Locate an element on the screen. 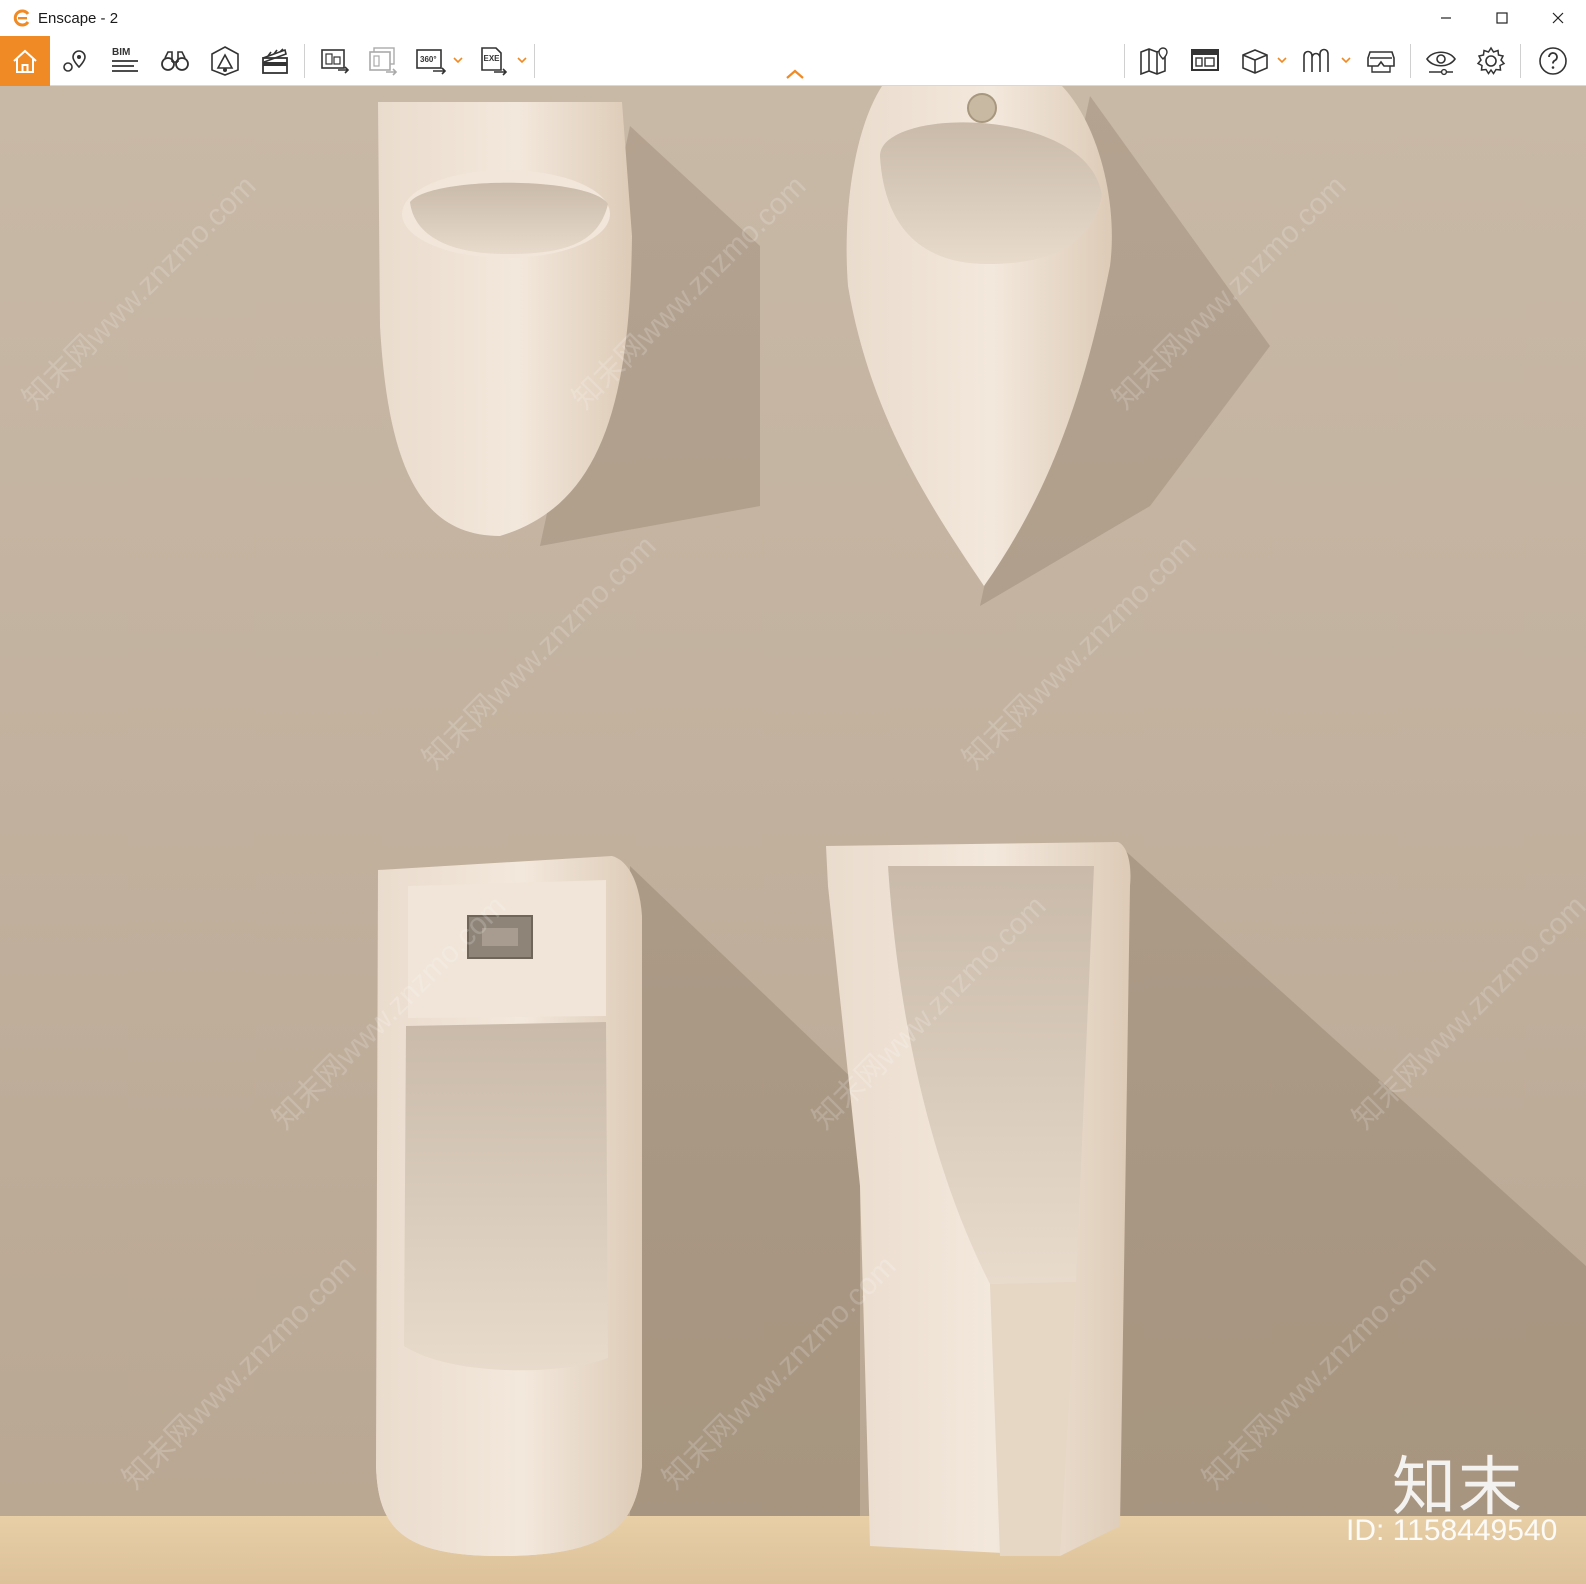 Image resolution: width=1586 pixels, height=1584 pixels. view-management-button is located at coordinates (75, 61).